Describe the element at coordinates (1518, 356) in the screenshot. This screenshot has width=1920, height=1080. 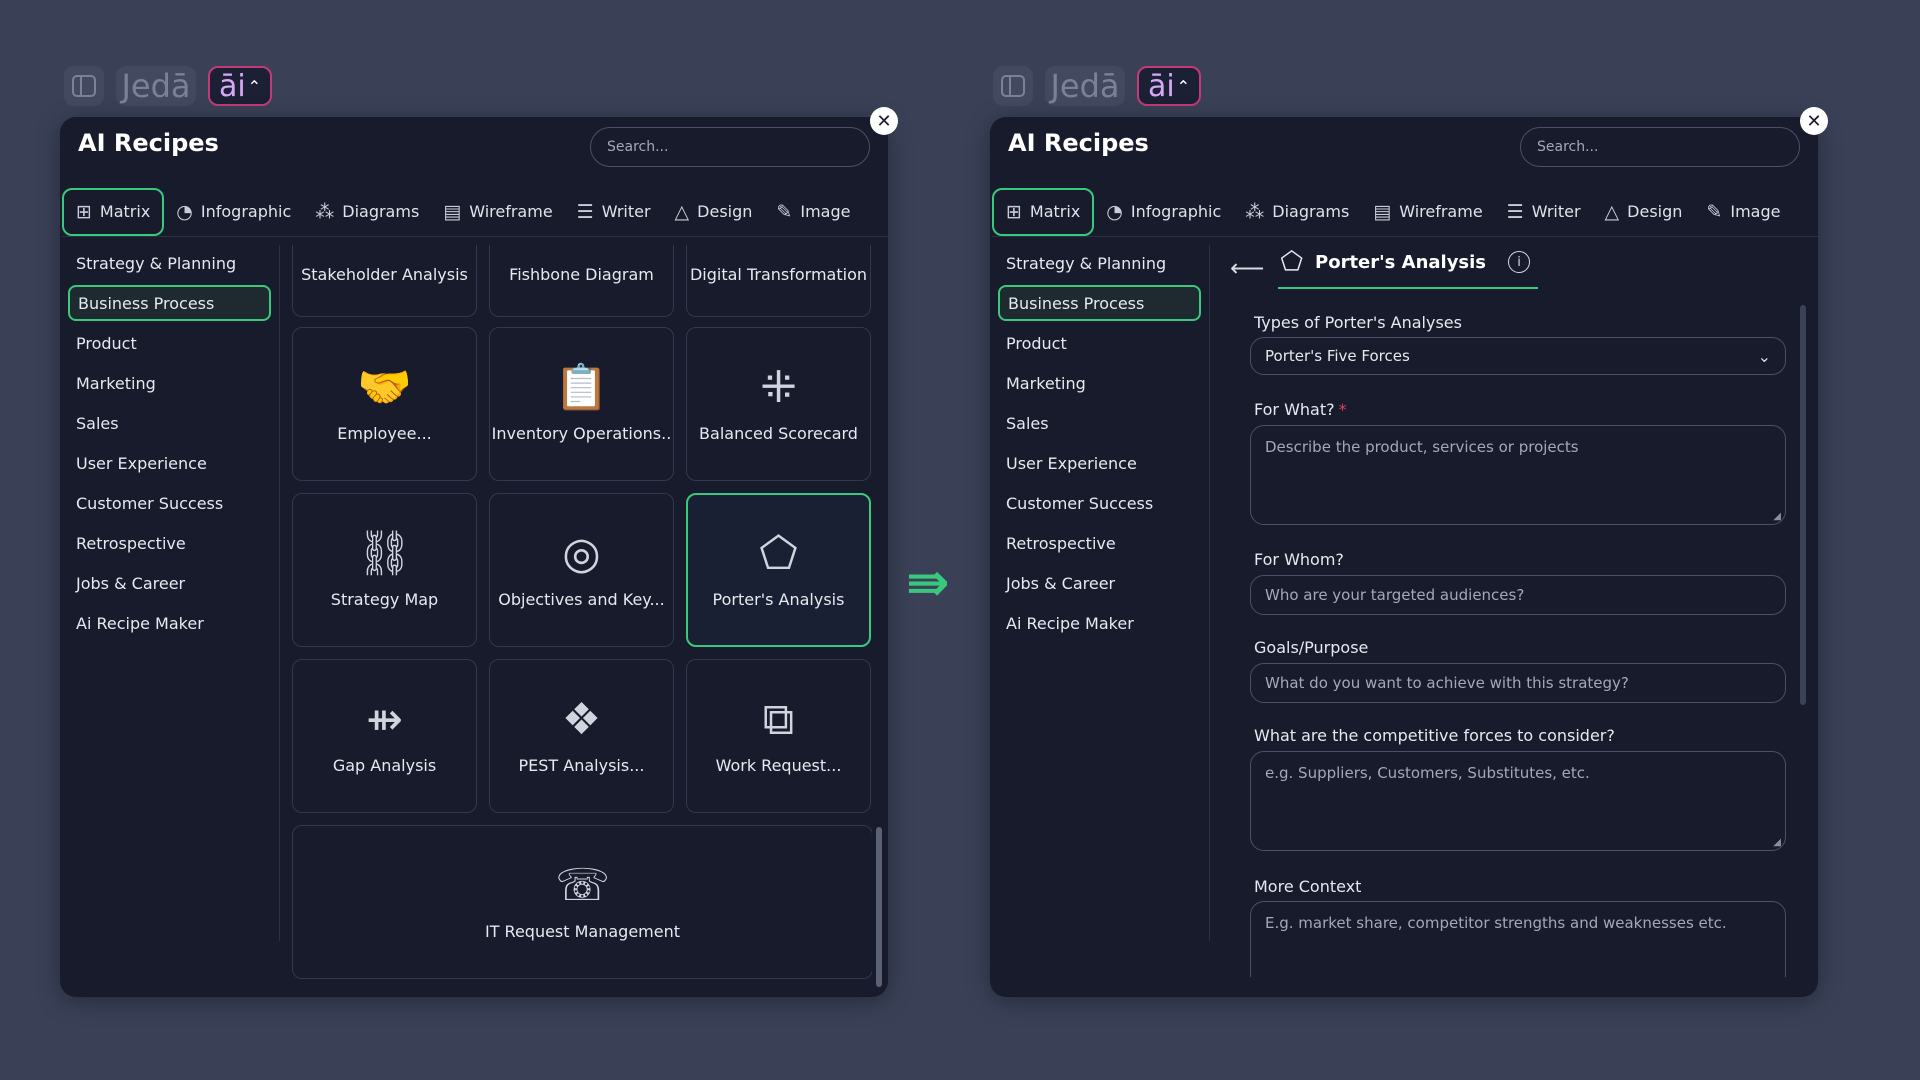
I see `types-select: Porter's Five Forces ⌄` at that location.